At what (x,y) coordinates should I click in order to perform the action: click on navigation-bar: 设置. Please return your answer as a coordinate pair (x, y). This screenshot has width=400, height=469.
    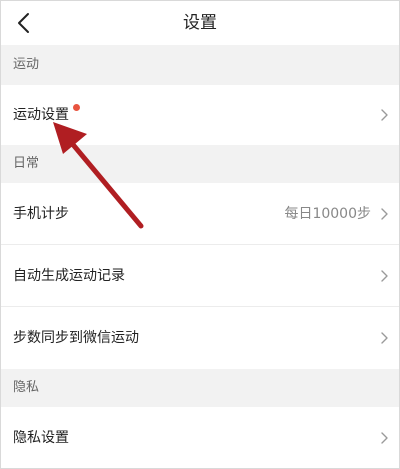
    Looking at the image, I should click on (200, 23).